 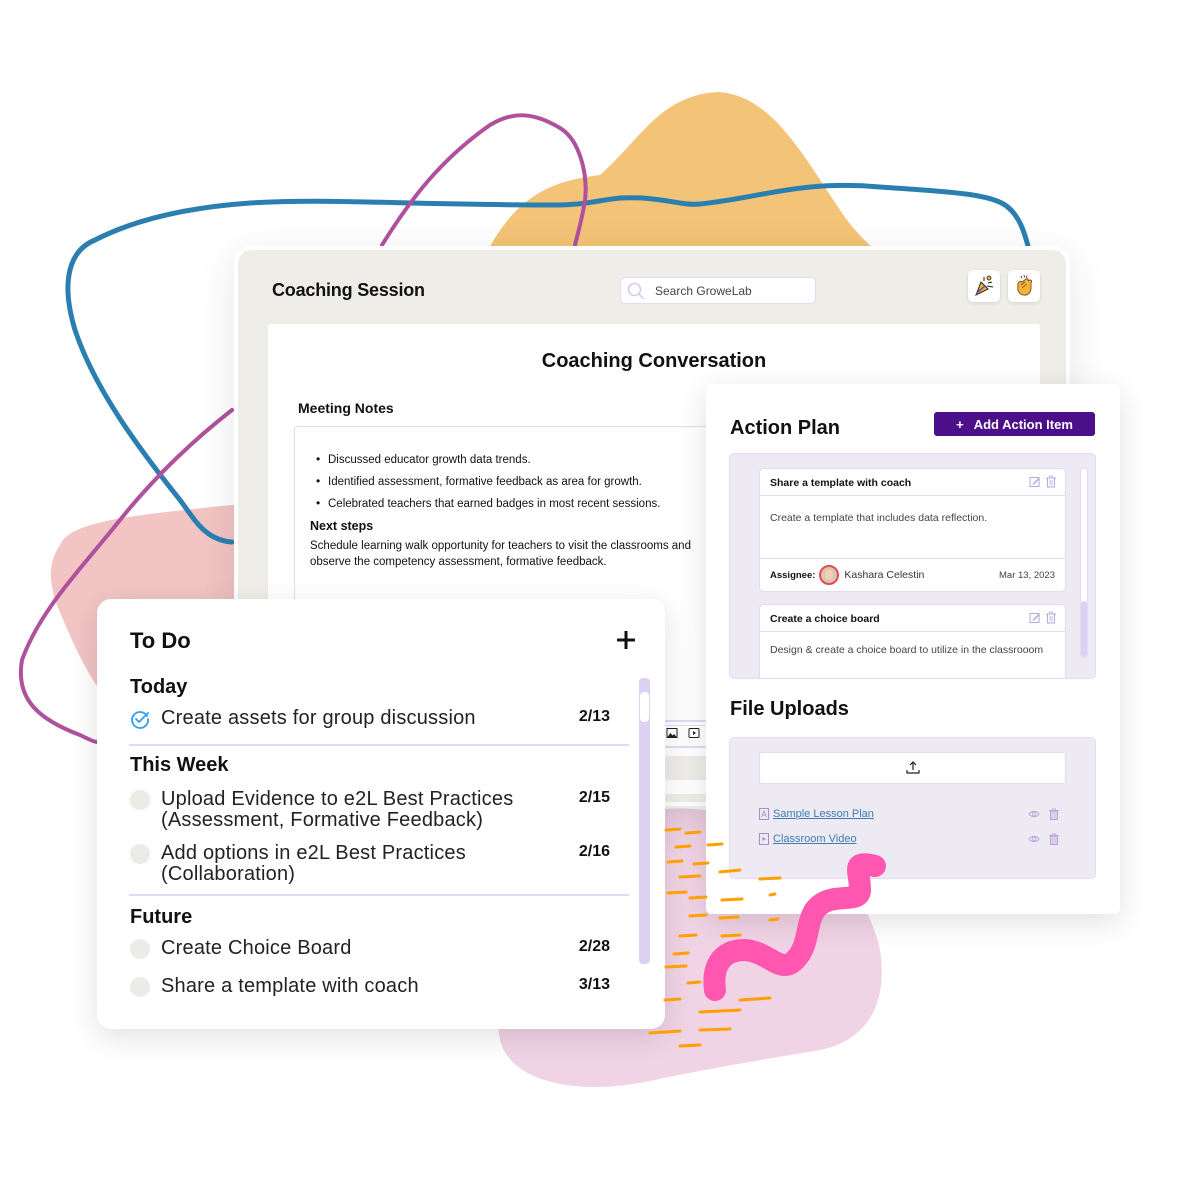 I want to click on insert-image-icon, so click(x=672, y=733).